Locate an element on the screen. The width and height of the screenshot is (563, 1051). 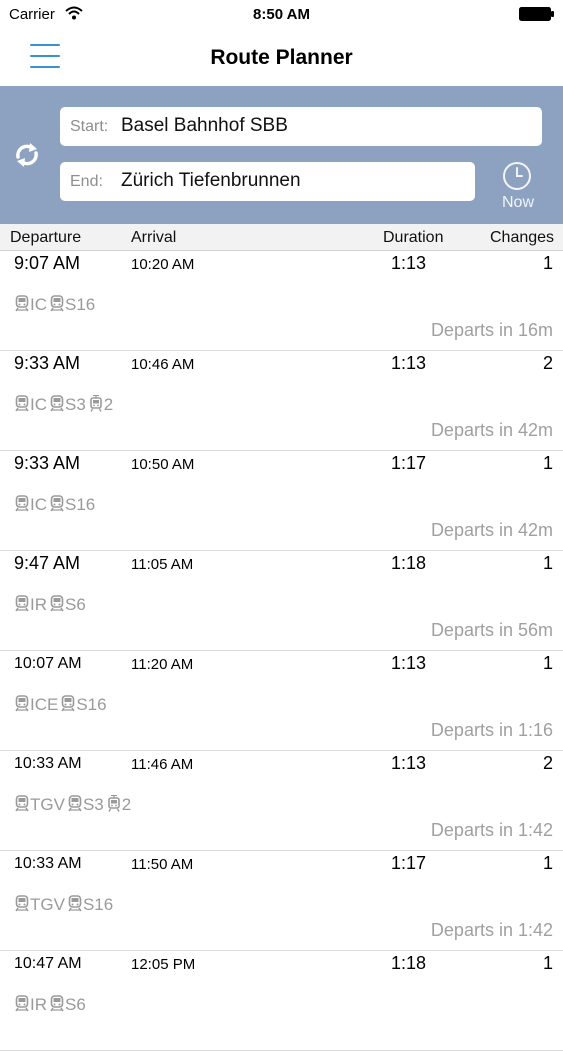
leg-list: TGV S3 2 is located at coordinates (74, 804).